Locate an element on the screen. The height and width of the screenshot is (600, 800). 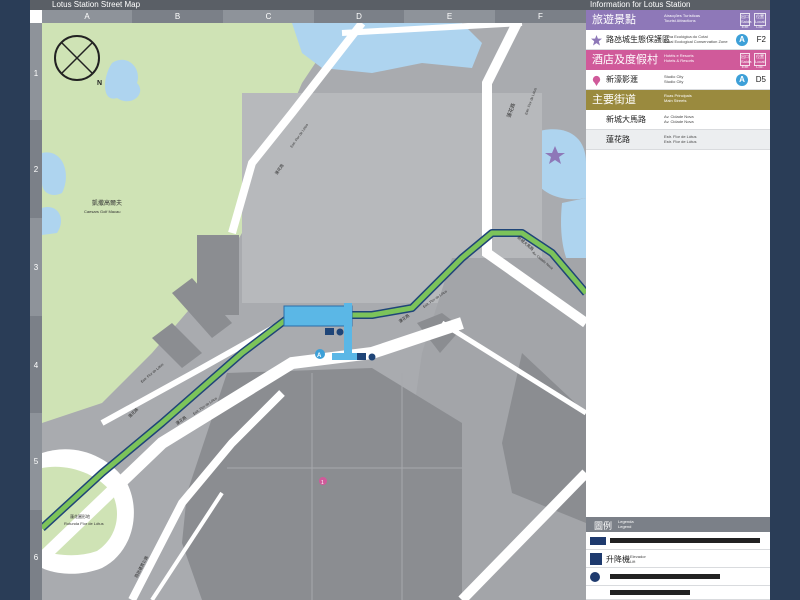
row-label-3: 3 is located at coordinates (36, 267).